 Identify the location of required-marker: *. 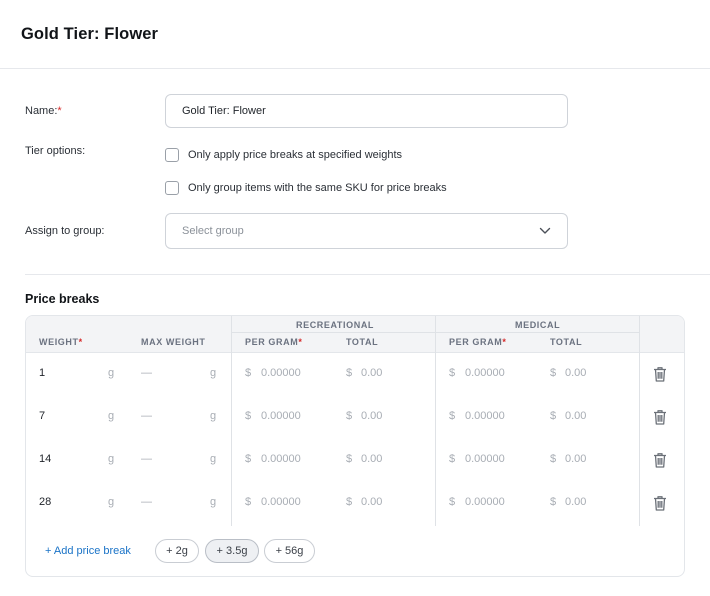
(59, 111).